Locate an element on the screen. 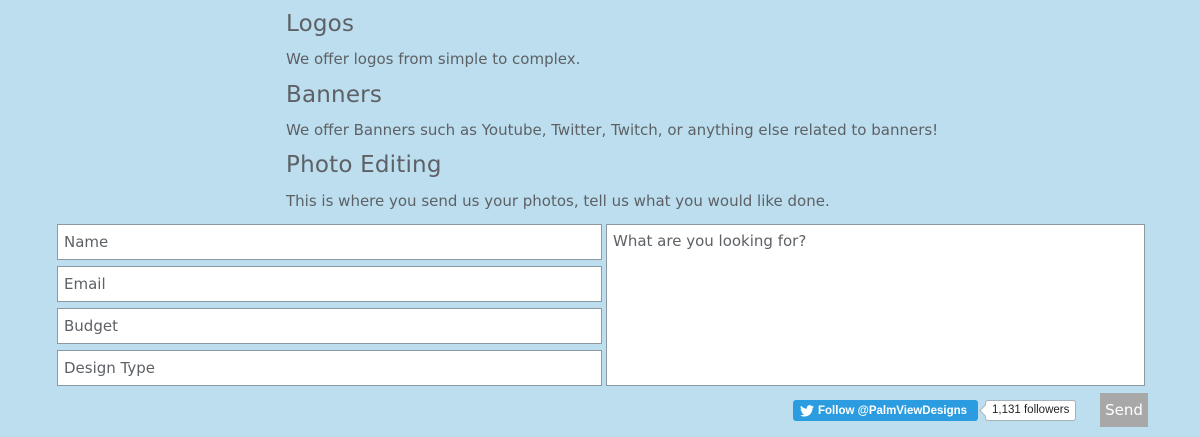 The image size is (1200, 437). twitter-follow-label: Follow @PalmViewDesigns is located at coordinates (893, 410).